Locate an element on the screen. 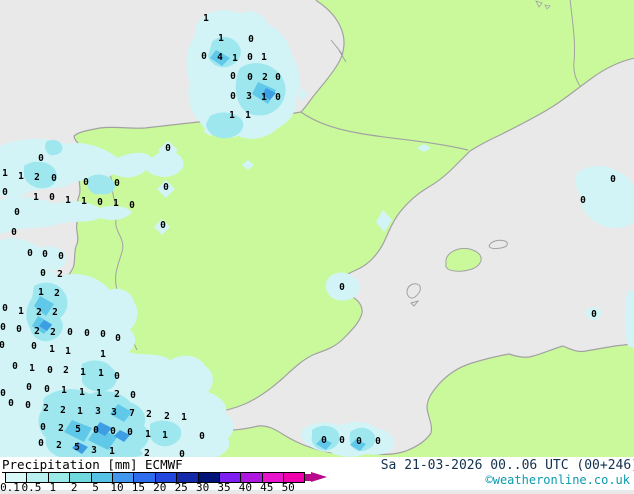  colorbar-tick-label: 35 is located at coordinates (224, 487).